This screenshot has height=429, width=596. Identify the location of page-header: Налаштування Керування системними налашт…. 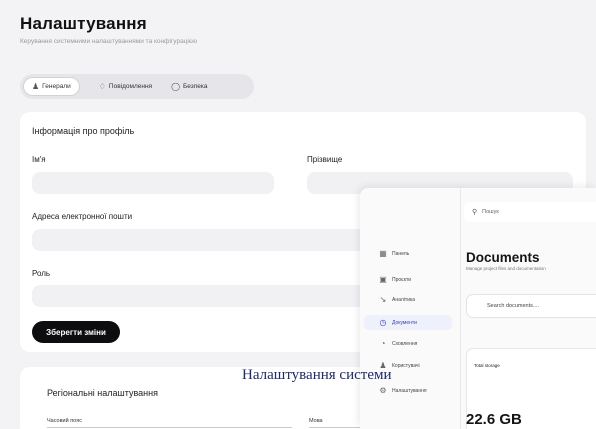
(108, 29).